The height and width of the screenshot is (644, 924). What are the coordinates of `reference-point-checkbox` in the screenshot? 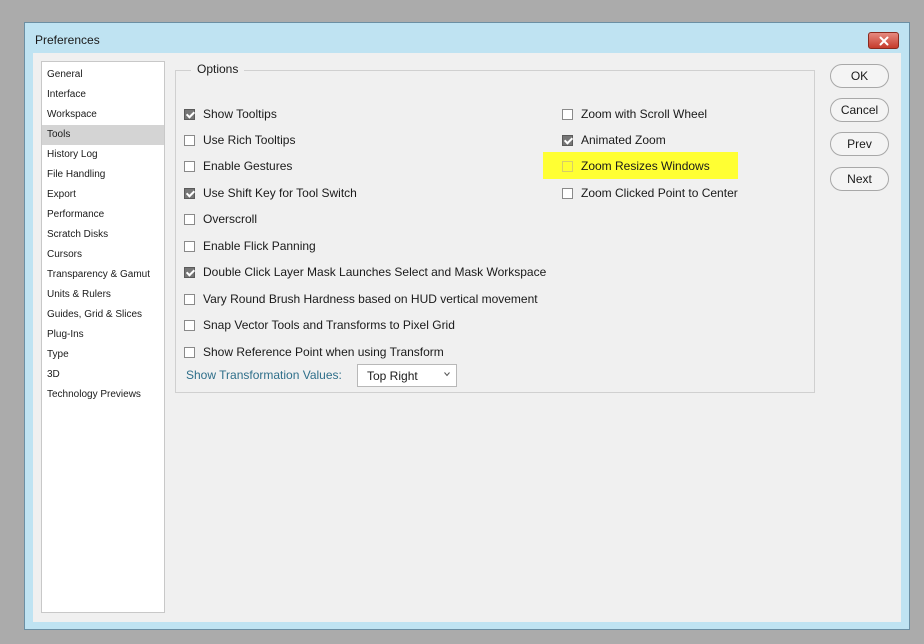 It's located at (189, 352).